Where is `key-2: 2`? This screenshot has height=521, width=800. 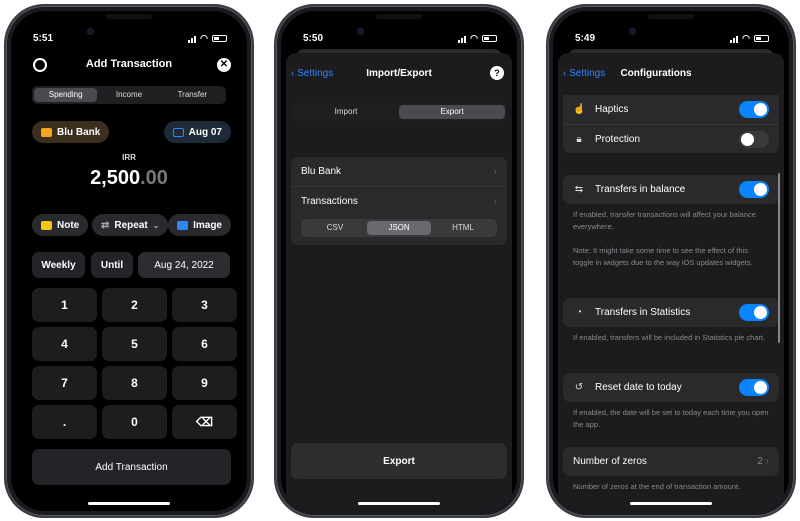
key-2: 2 is located at coordinates (134, 305).